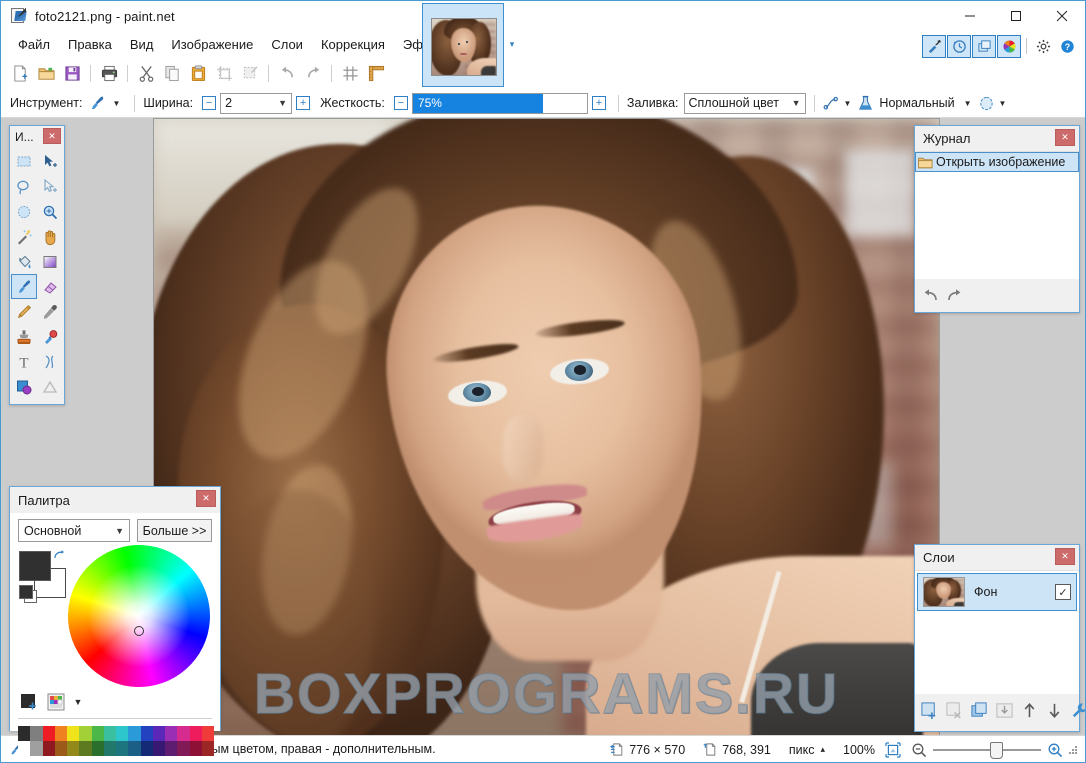  Describe the element at coordinates (209, 103) in the screenshot. I see `width-decrease-button: −` at that location.